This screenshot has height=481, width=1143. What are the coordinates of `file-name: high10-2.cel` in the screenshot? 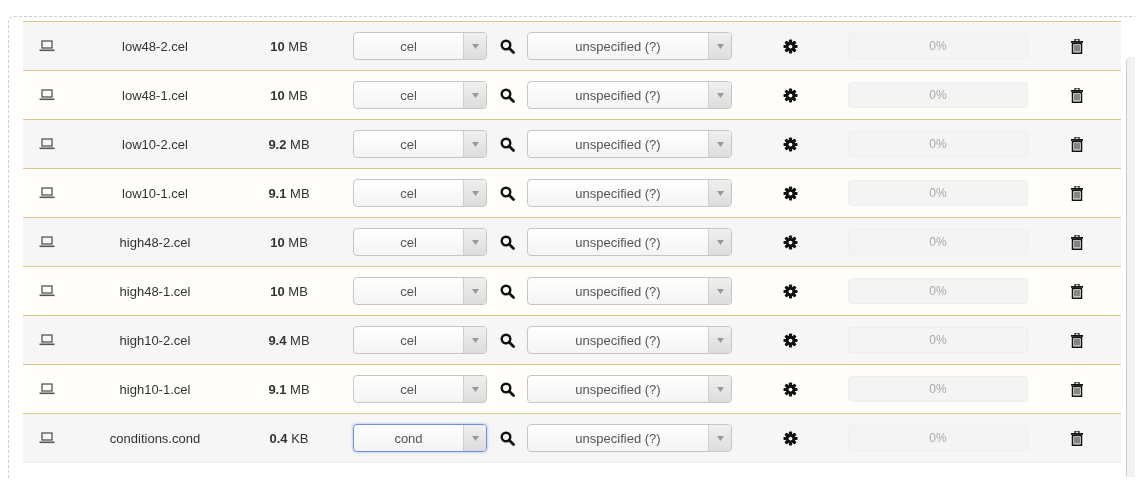 It's located at (155, 340).